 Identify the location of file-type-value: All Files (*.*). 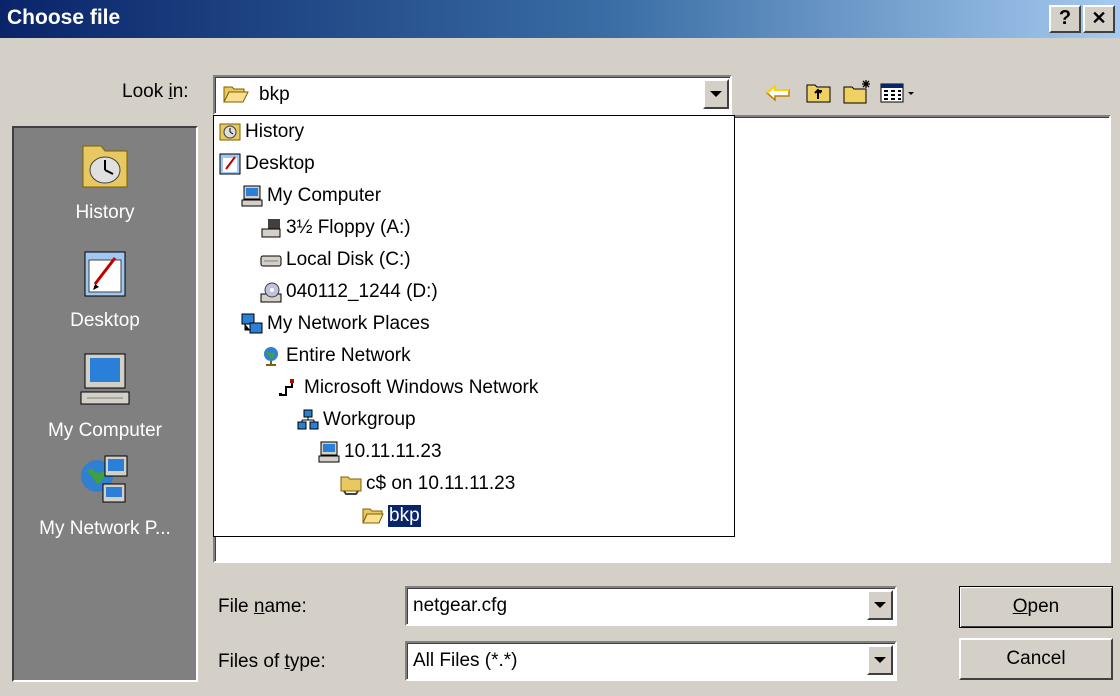
(465, 660).